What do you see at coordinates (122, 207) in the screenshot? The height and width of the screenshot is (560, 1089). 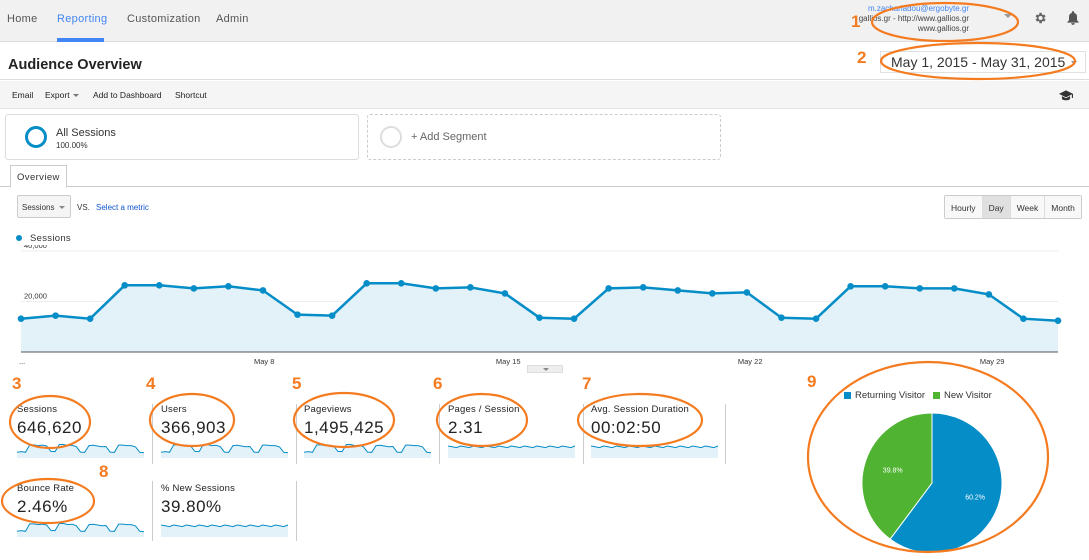 I see `select-metric-link: Select a metric` at bounding box center [122, 207].